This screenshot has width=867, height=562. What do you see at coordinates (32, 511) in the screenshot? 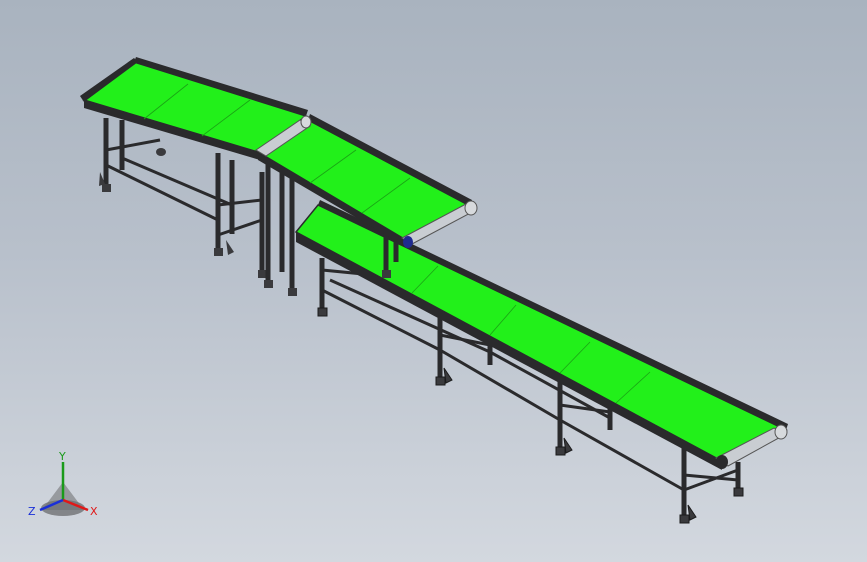
I see `triad-z-label: Z` at bounding box center [32, 511].